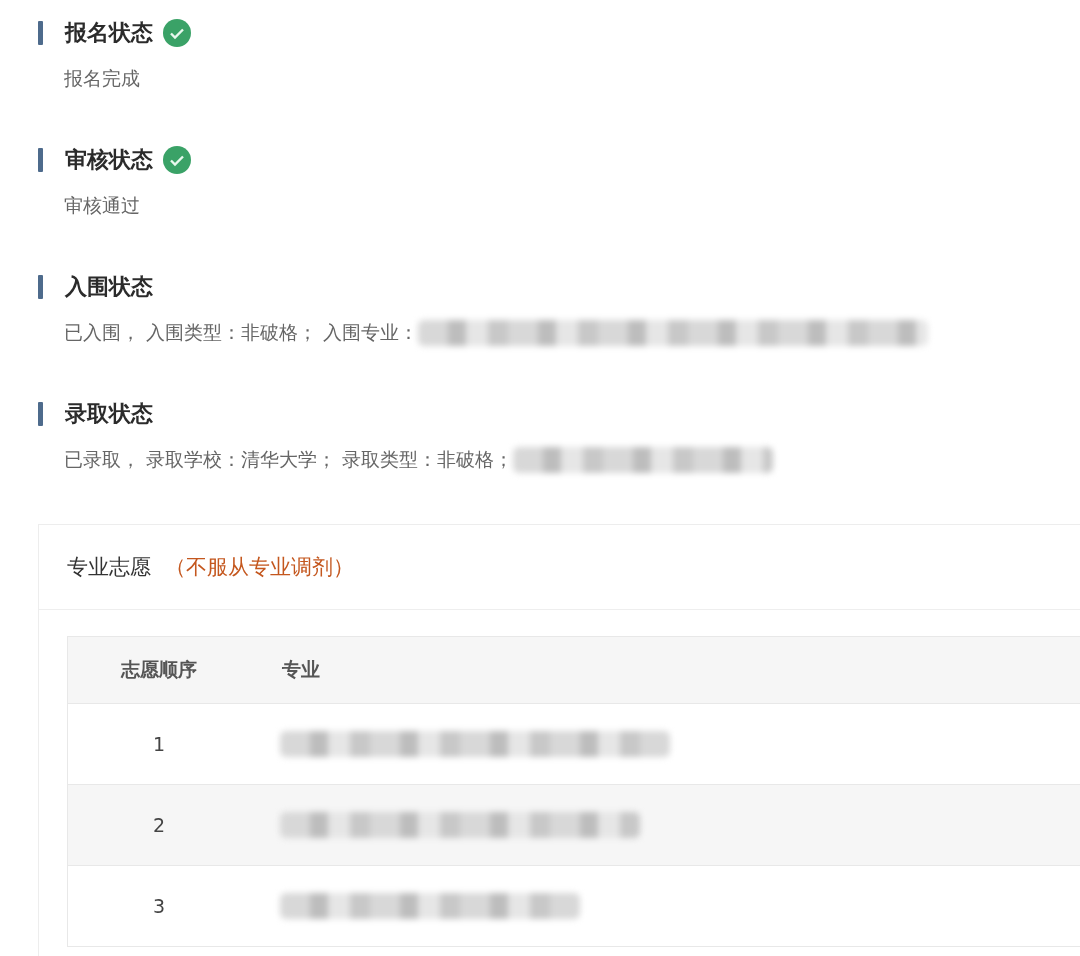 This screenshot has height=956, width=1080. What do you see at coordinates (241, 332) in the screenshot?
I see `status-text: 已入围， 入围类型：非破格； 入围专业：` at bounding box center [241, 332].